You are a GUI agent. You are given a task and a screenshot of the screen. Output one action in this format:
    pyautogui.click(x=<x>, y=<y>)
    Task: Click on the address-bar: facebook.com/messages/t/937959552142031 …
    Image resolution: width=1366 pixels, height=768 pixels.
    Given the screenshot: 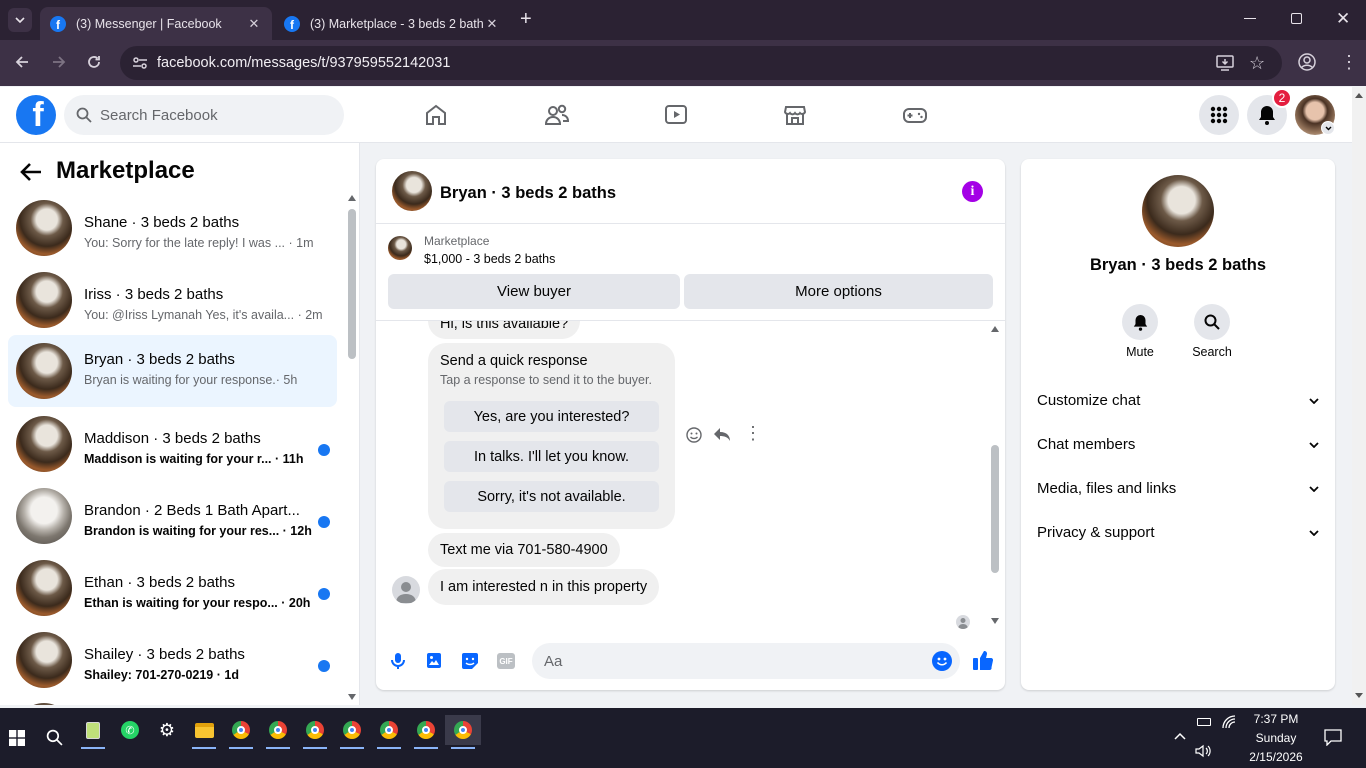 What is the action you would take?
    pyautogui.click(x=701, y=63)
    